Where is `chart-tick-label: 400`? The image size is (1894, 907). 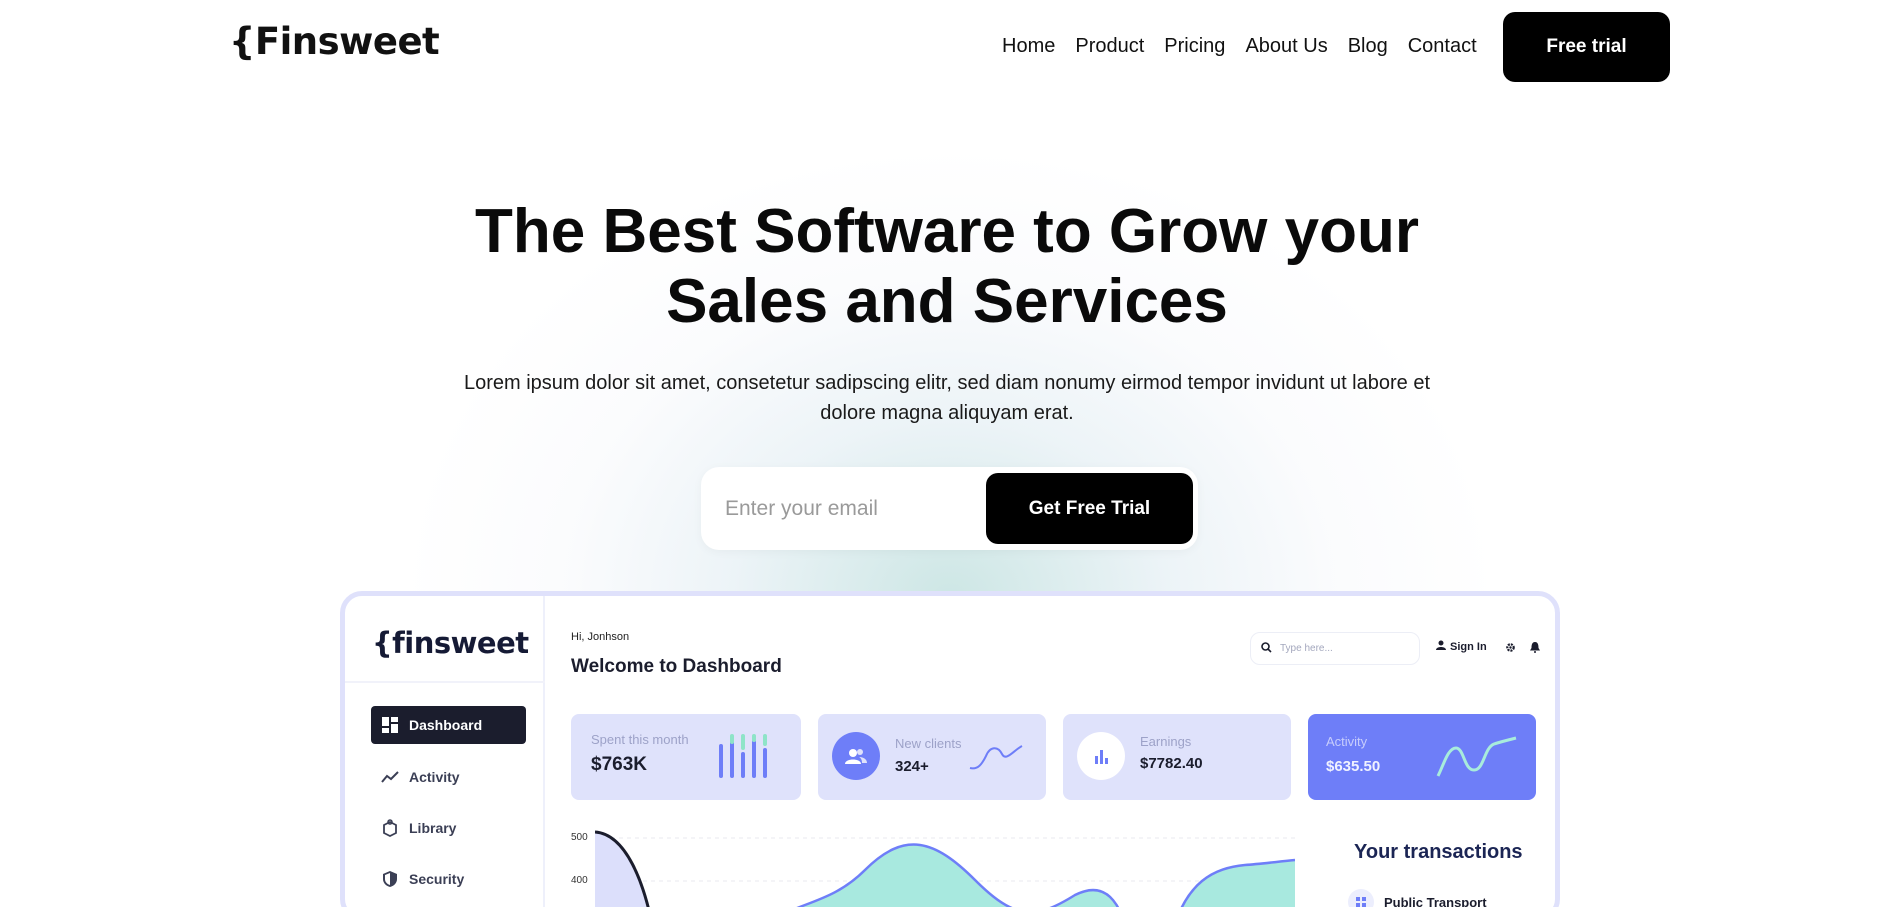 chart-tick-label: 400 is located at coordinates (579, 880).